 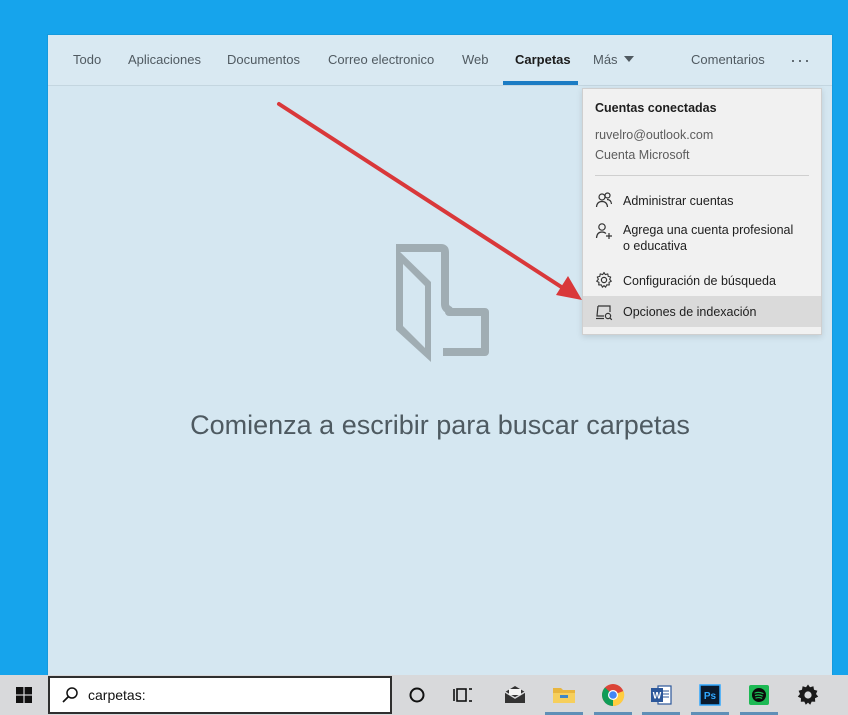 I want to click on add-person-icon, so click(x=603, y=231).